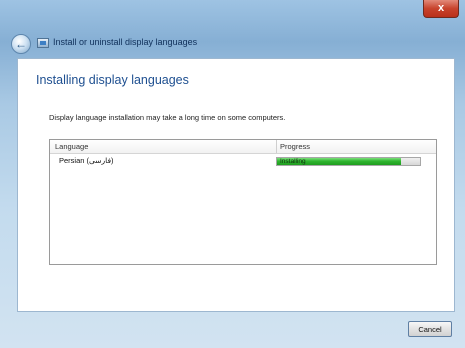 Image resolution: width=465 pixels, height=348 pixels. I want to click on language-window-icon, so click(43, 43).